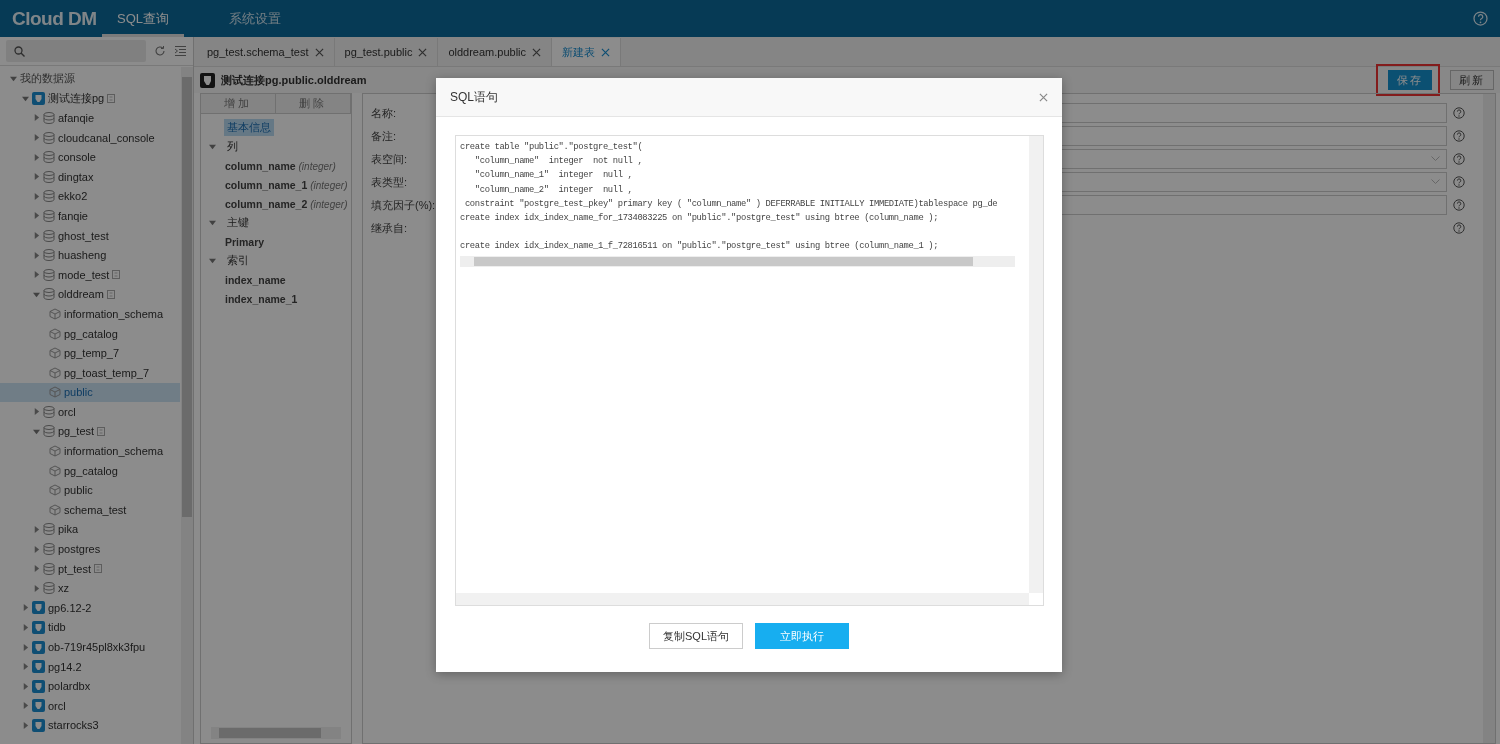  I want to click on tree-item: gp6.12-2, so click(90, 608).